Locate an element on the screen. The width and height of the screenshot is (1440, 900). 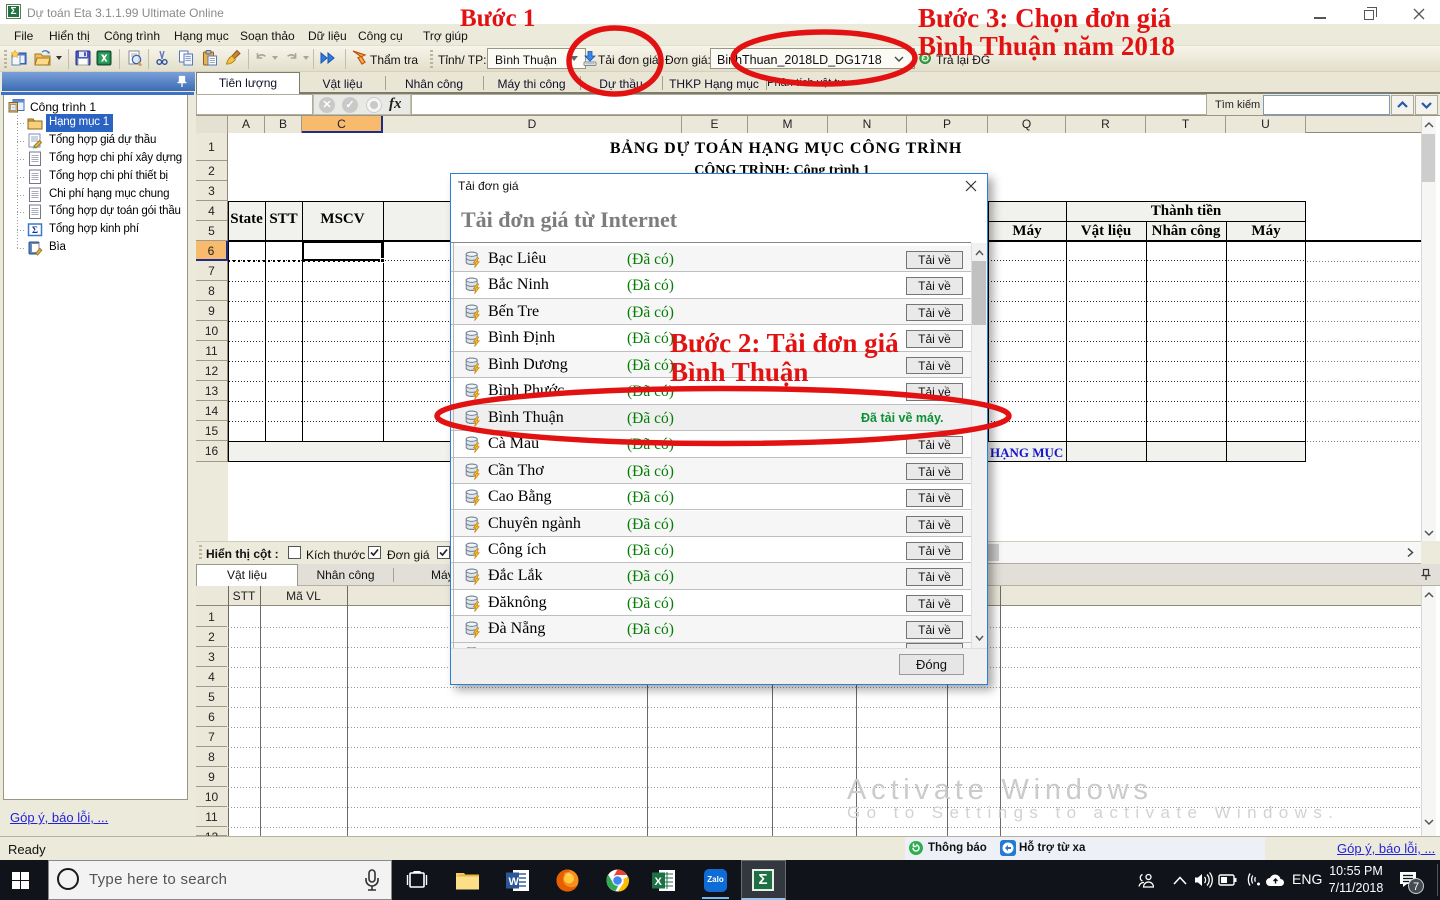
svg-text: Σ is located at coordinates (35, 230).